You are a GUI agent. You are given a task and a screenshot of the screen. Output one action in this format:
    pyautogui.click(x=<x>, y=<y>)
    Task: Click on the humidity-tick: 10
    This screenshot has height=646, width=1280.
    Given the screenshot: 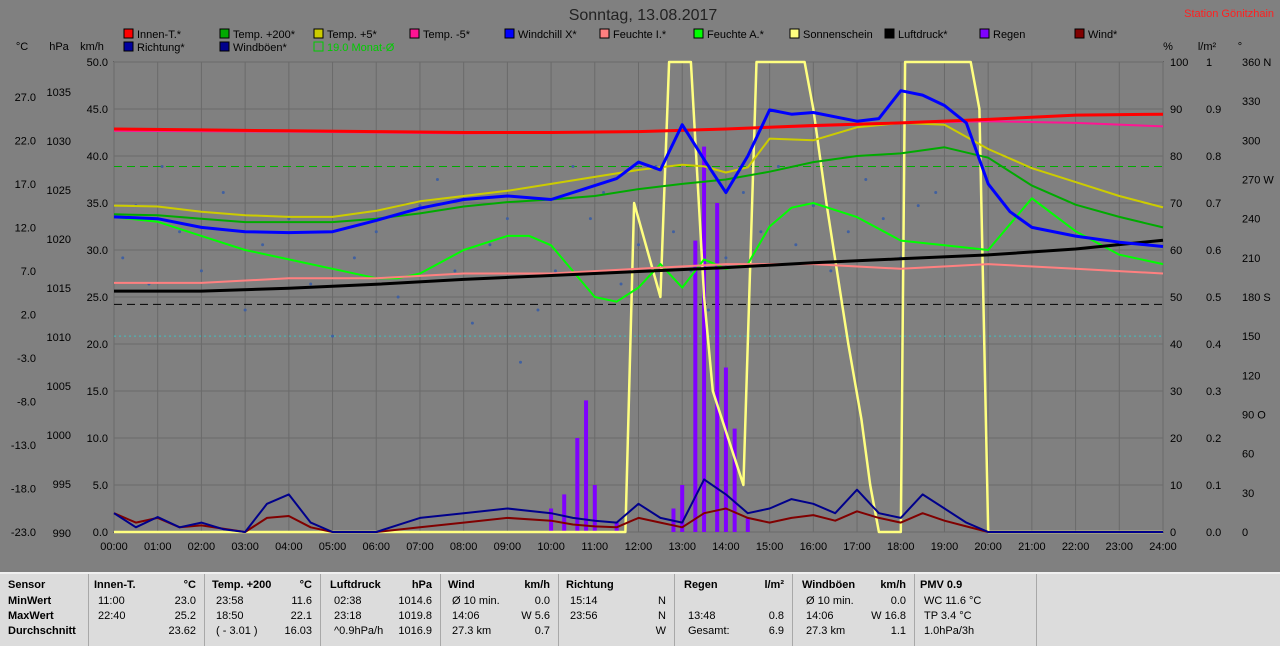 What is the action you would take?
    pyautogui.click(x=1176, y=486)
    